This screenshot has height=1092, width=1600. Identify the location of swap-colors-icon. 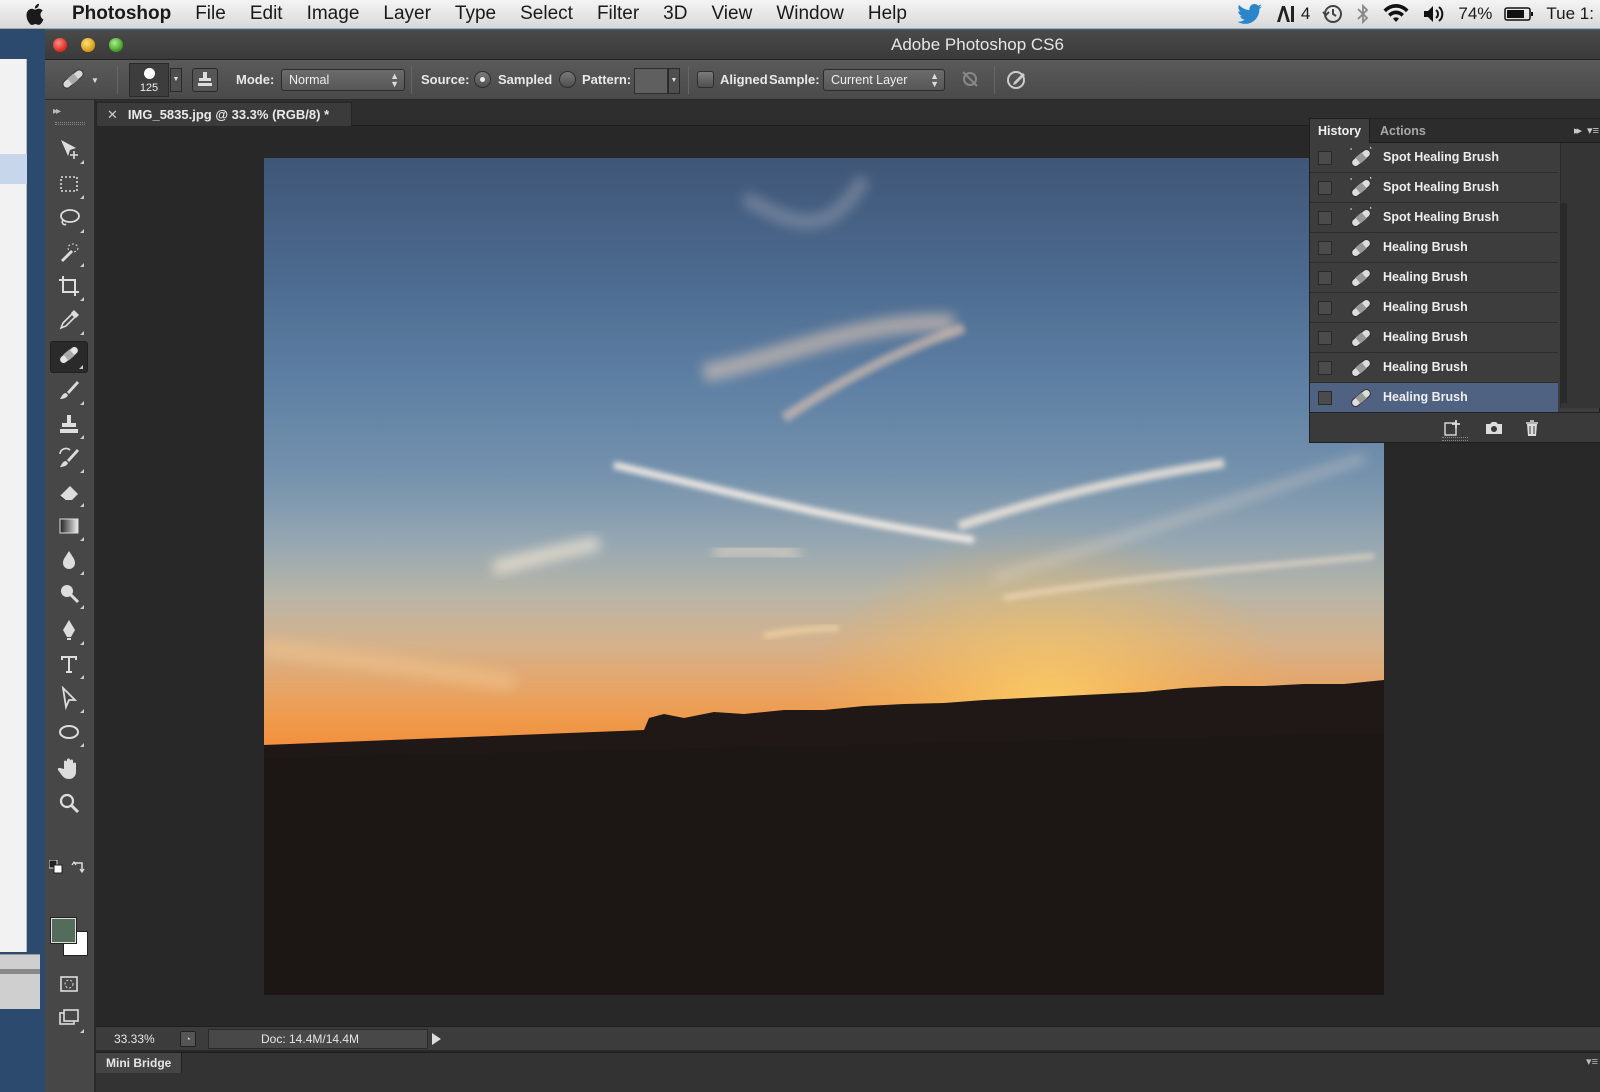
(79, 866).